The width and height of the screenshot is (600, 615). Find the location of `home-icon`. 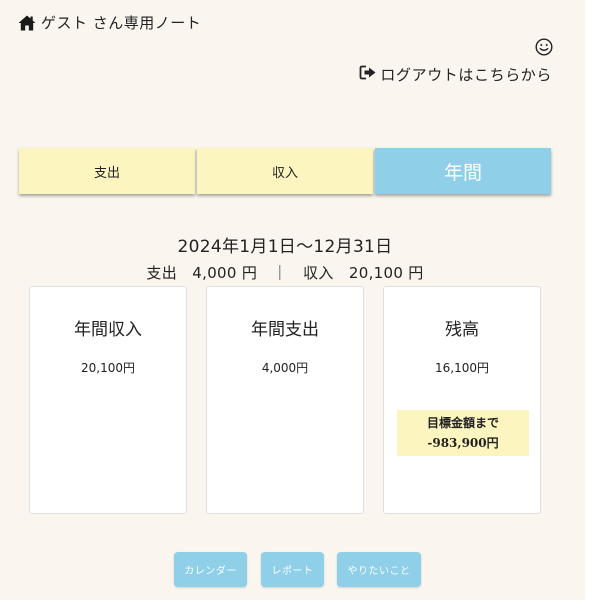

home-icon is located at coordinates (27, 23).